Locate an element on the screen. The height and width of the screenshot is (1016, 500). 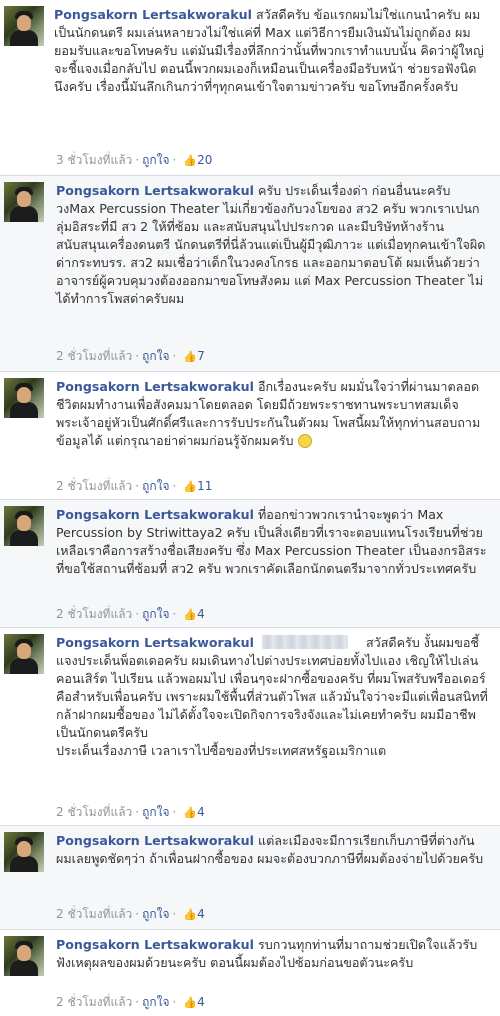
like-count: 20 is located at coordinates (204, 160).